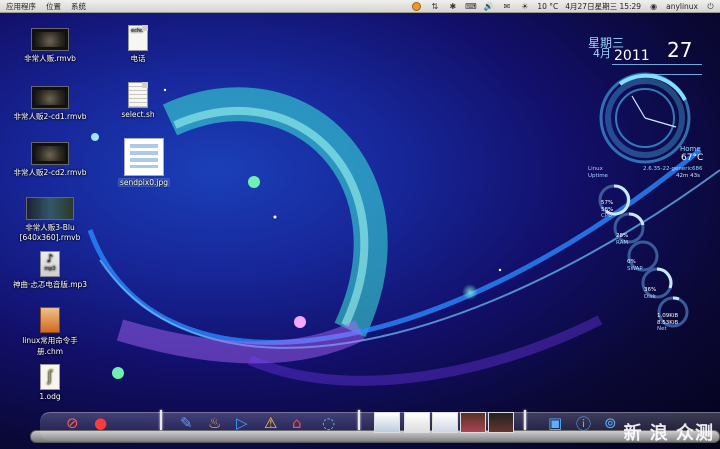 This screenshot has height=449, width=720. What do you see at coordinates (144, 157) in the screenshot?
I see `image-file-icon` at bounding box center [144, 157].